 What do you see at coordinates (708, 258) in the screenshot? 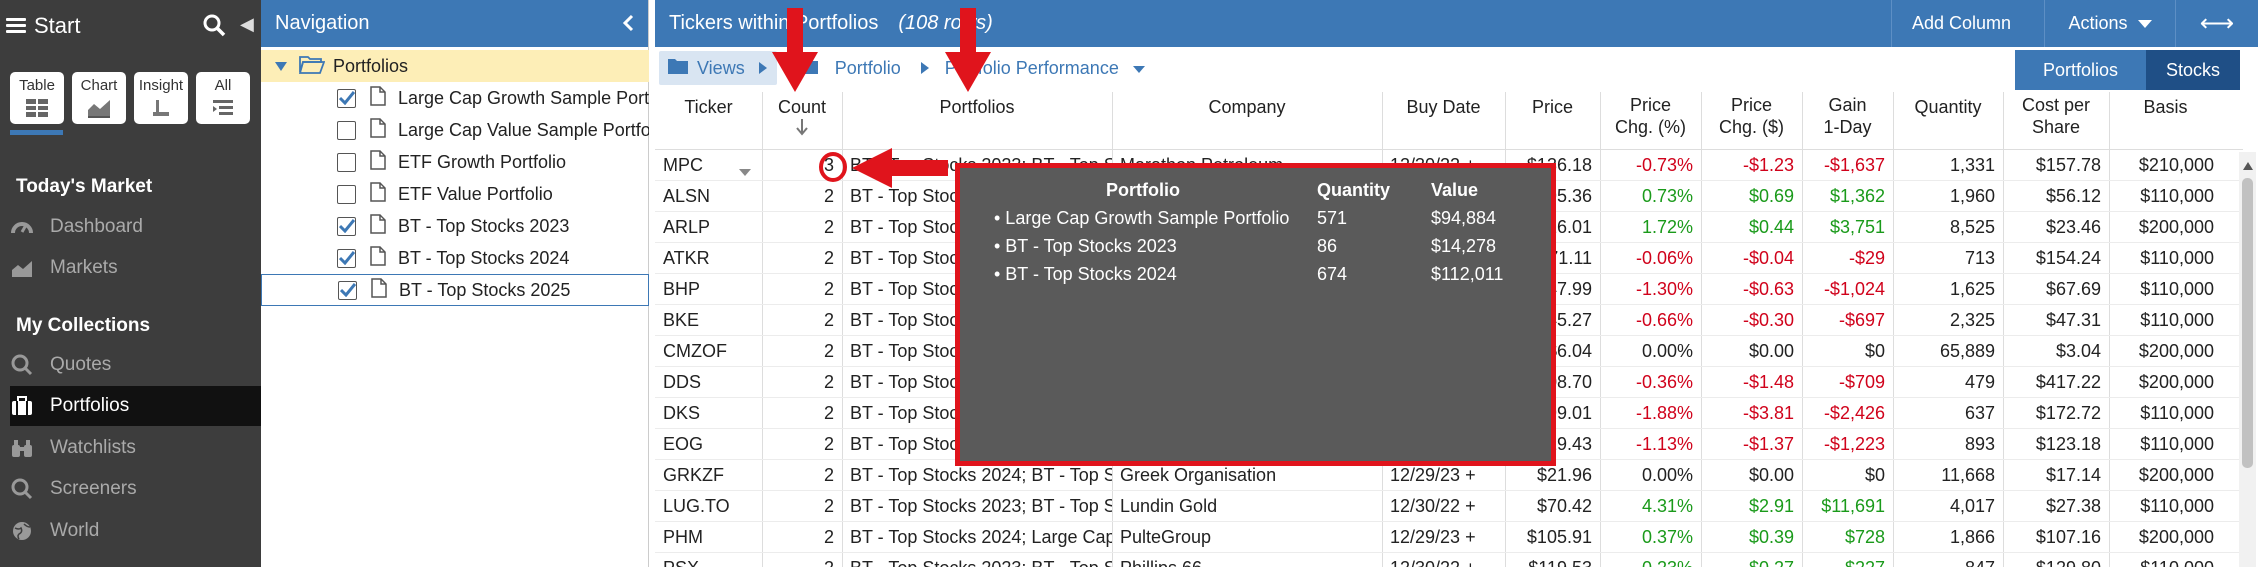
I see `cell-ticker: ATKR` at bounding box center [708, 258].